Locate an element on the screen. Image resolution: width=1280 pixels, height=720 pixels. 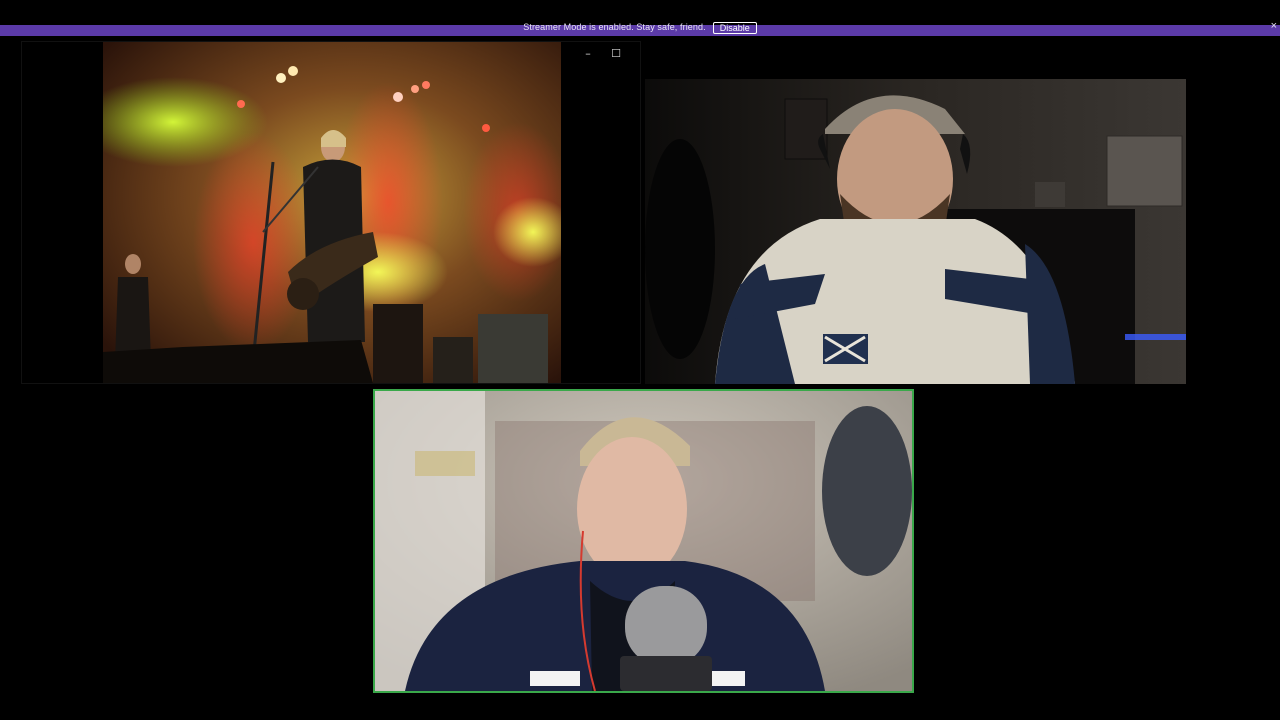
disable-streamer-mode-button: Disable is located at coordinates (734, 27).